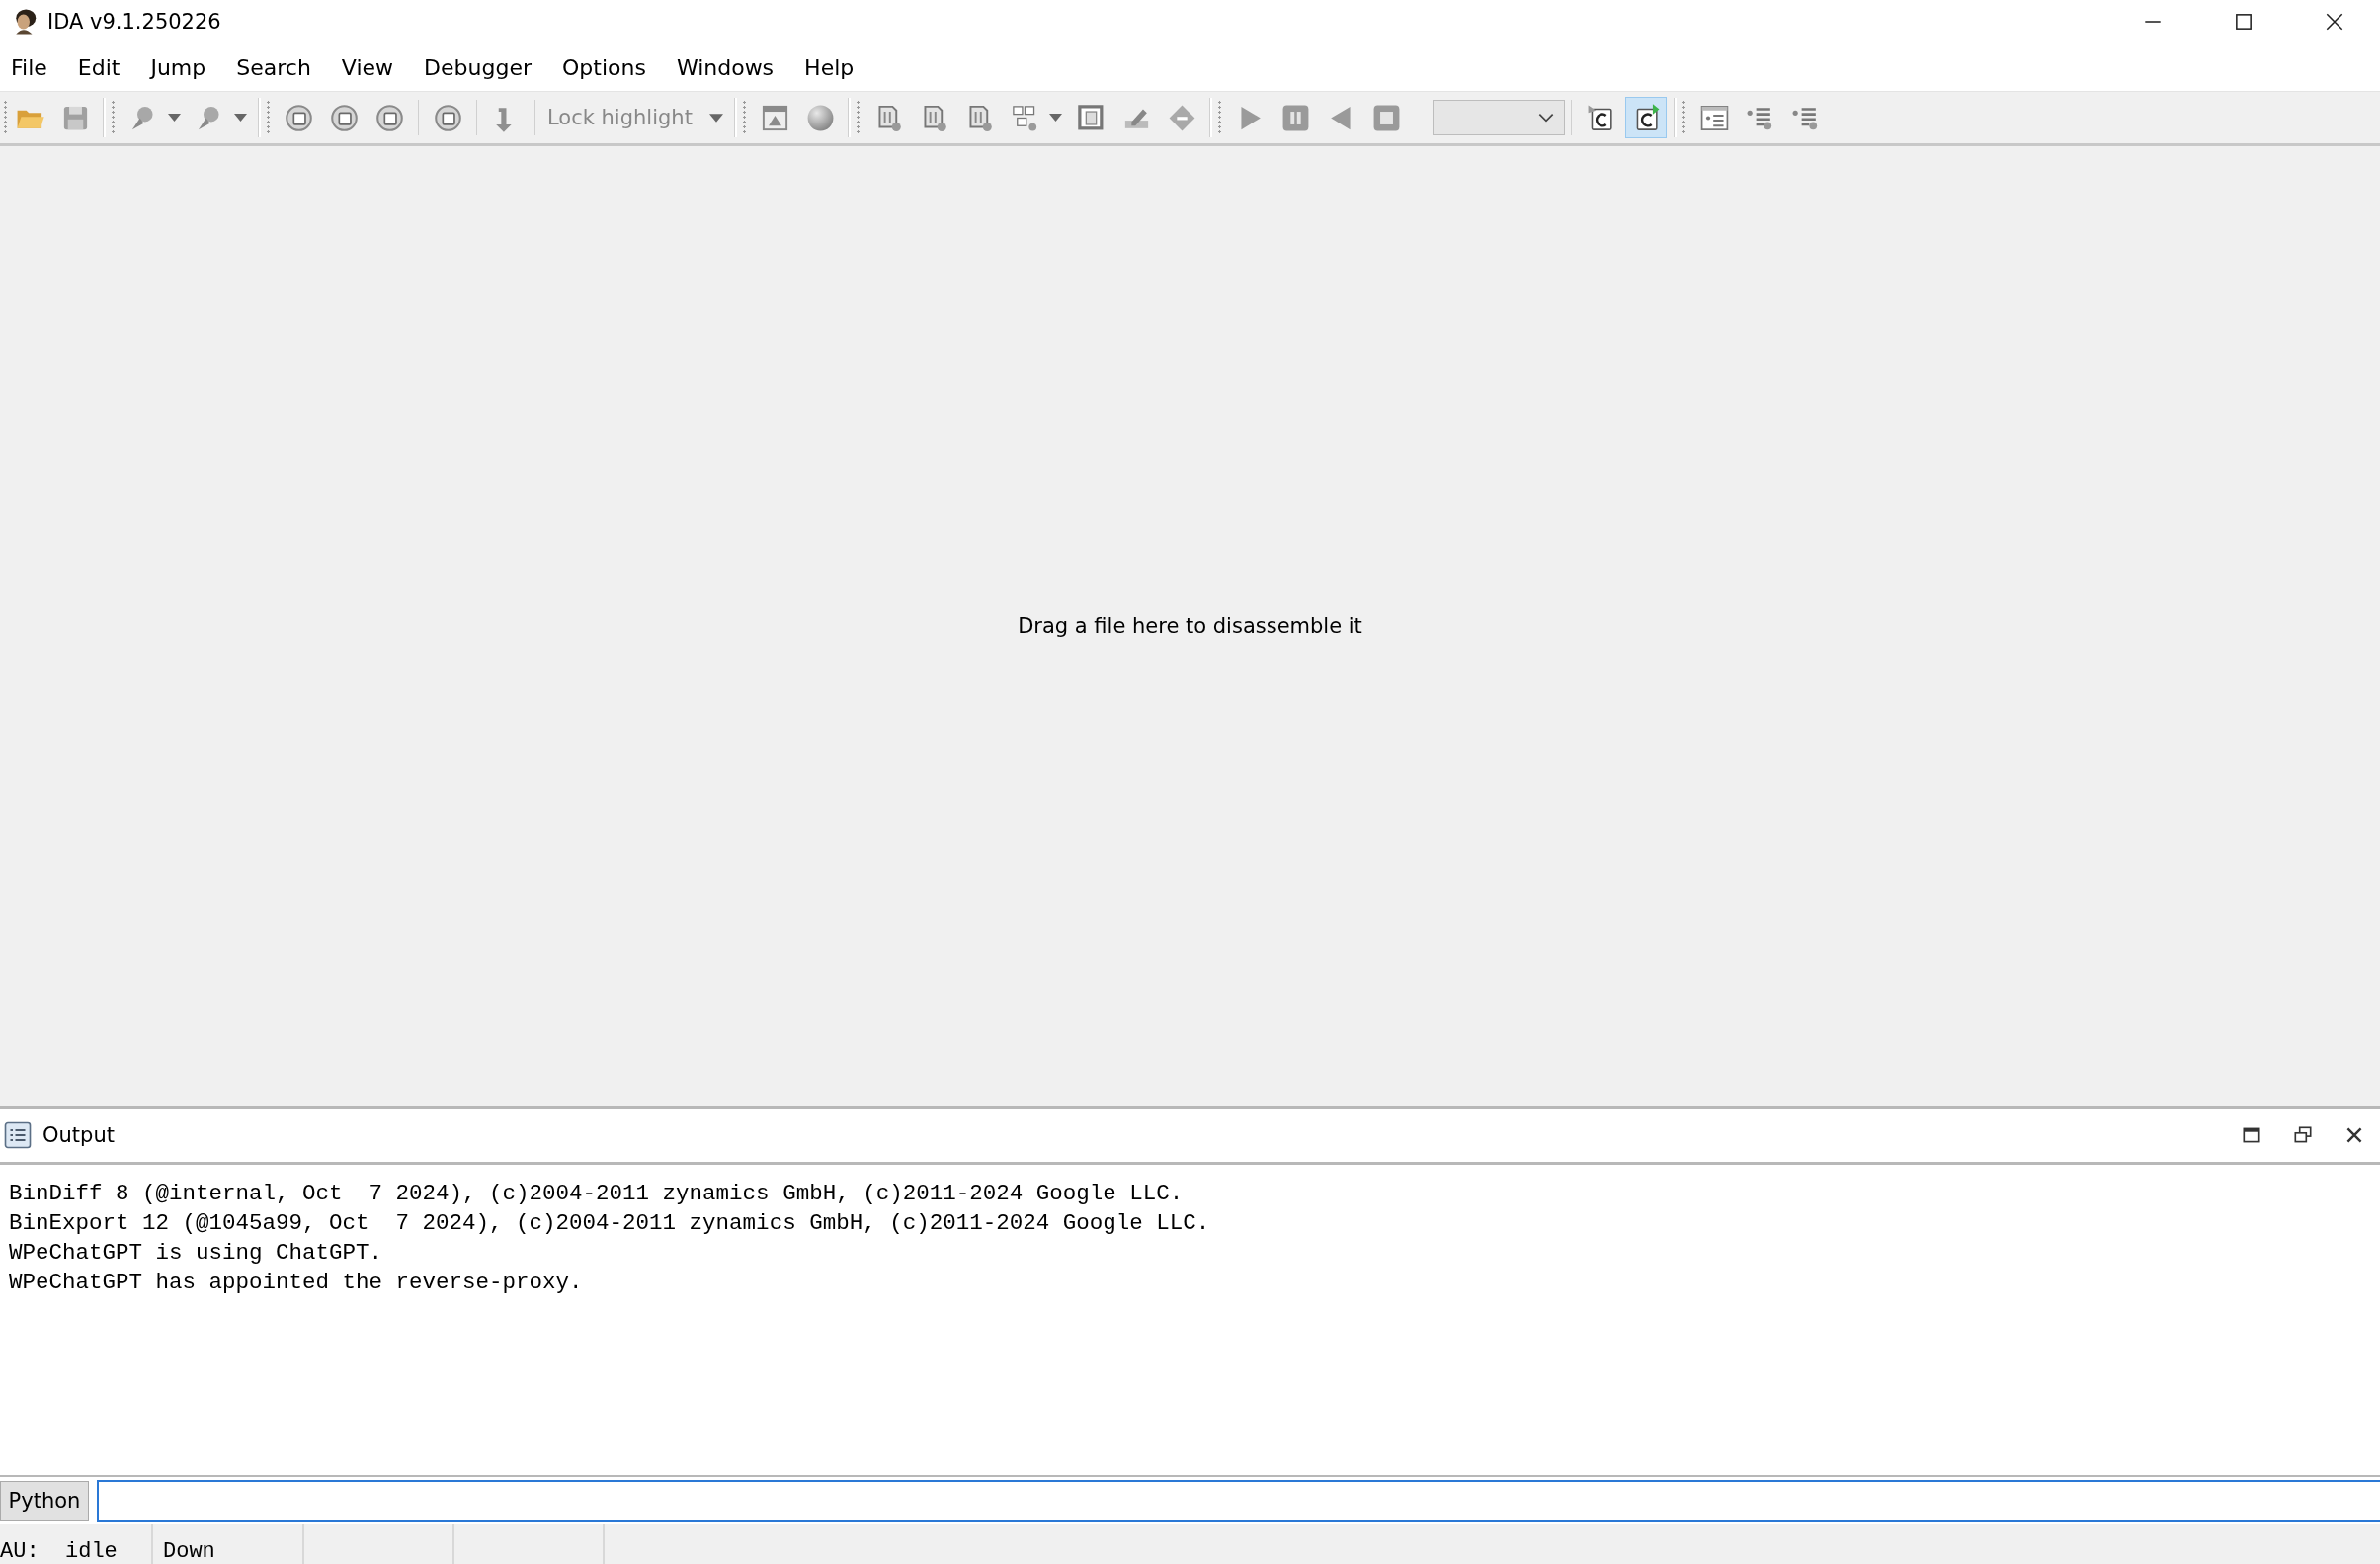 This screenshot has width=2380, height=1564. I want to click on output-line: WPeChatGPT has appointed the reverse-proxy., so click(296, 1283).